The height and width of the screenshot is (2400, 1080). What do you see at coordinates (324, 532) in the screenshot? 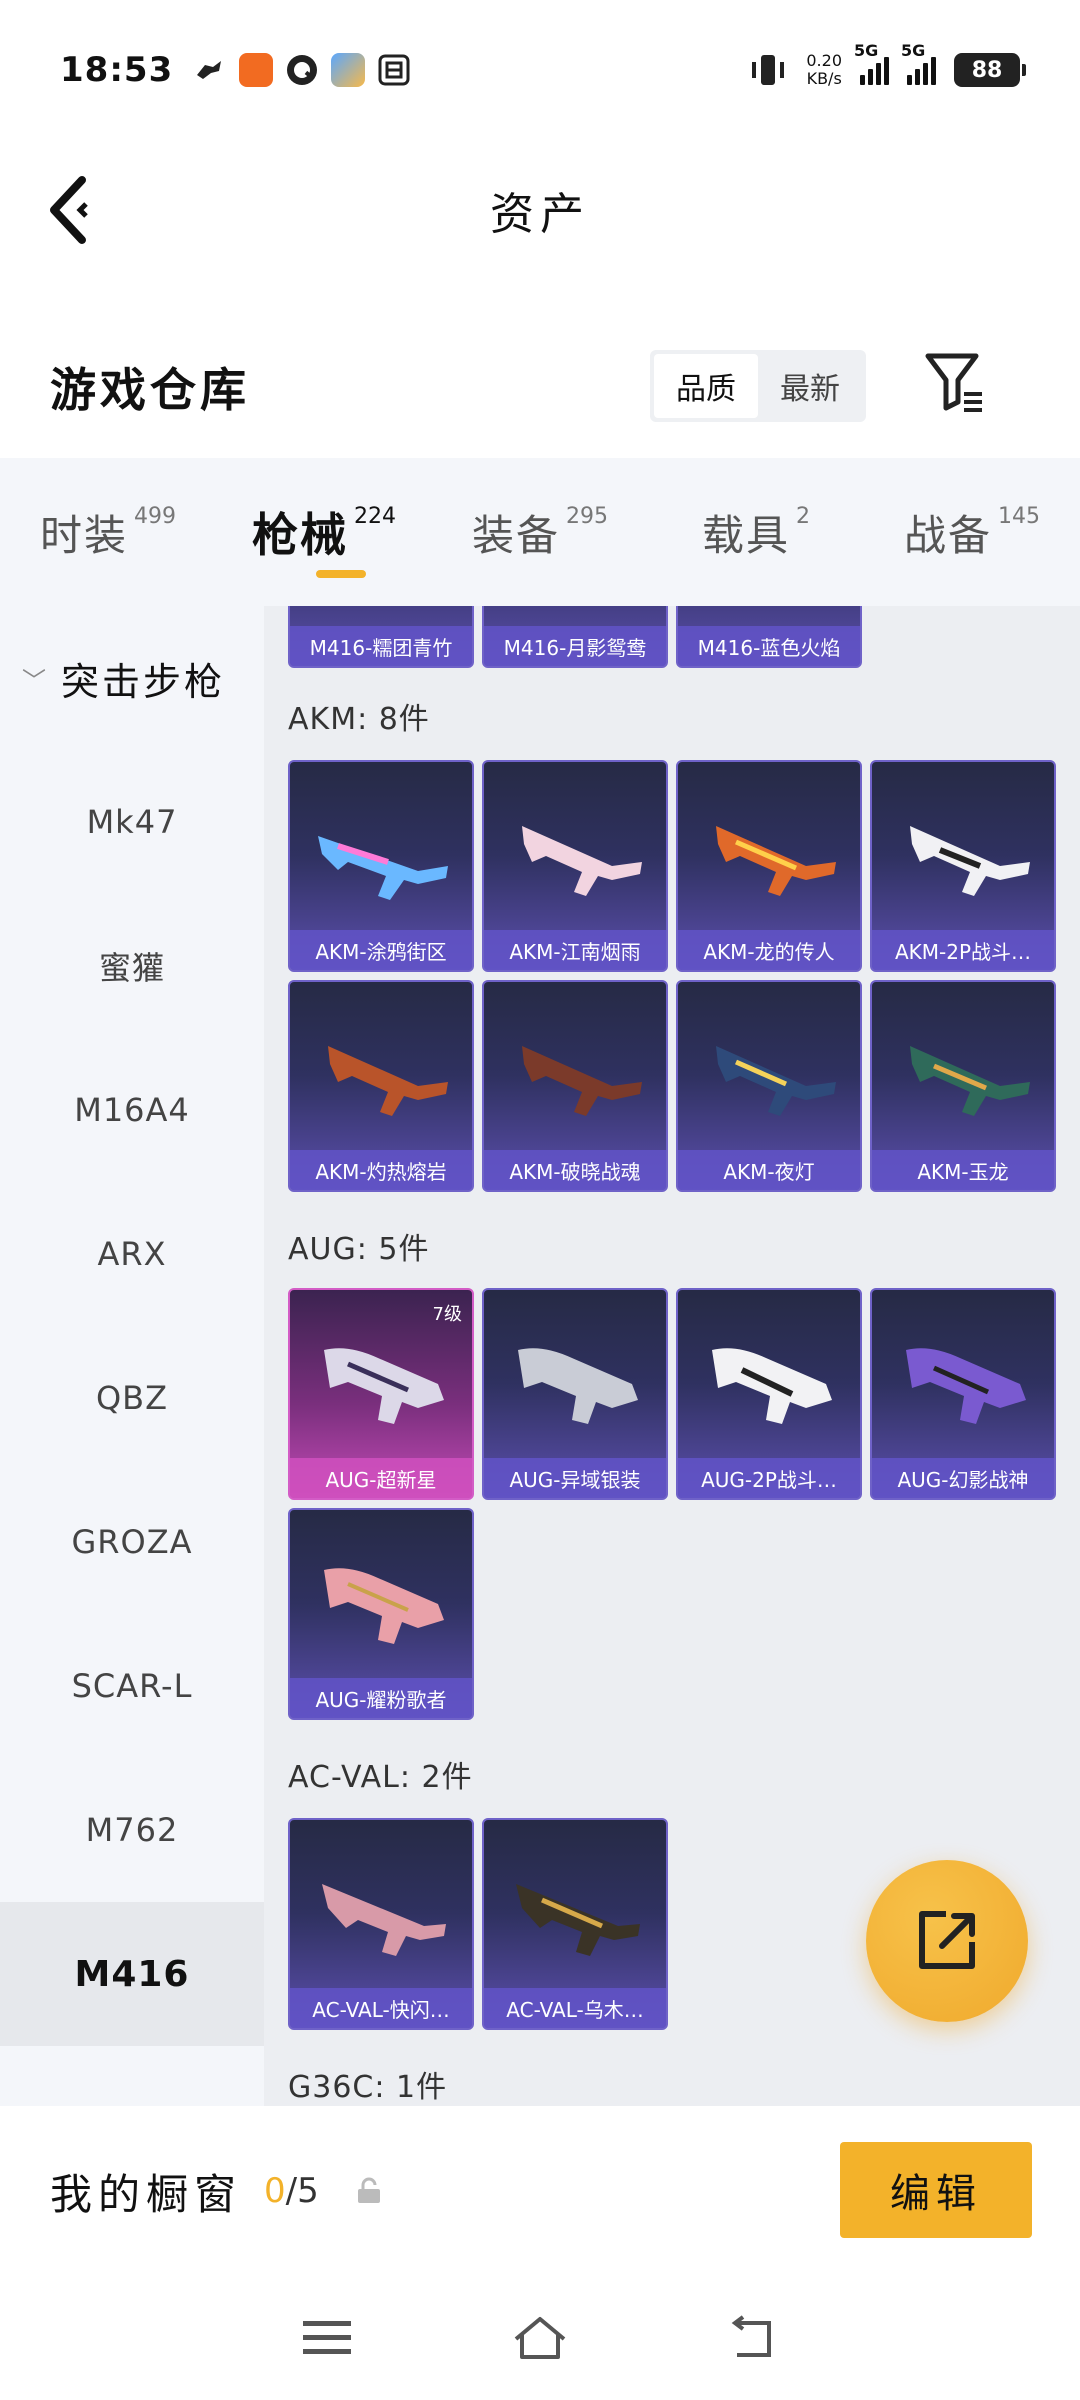
I see `tab-firearms: 枪械 224` at bounding box center [324, 532].